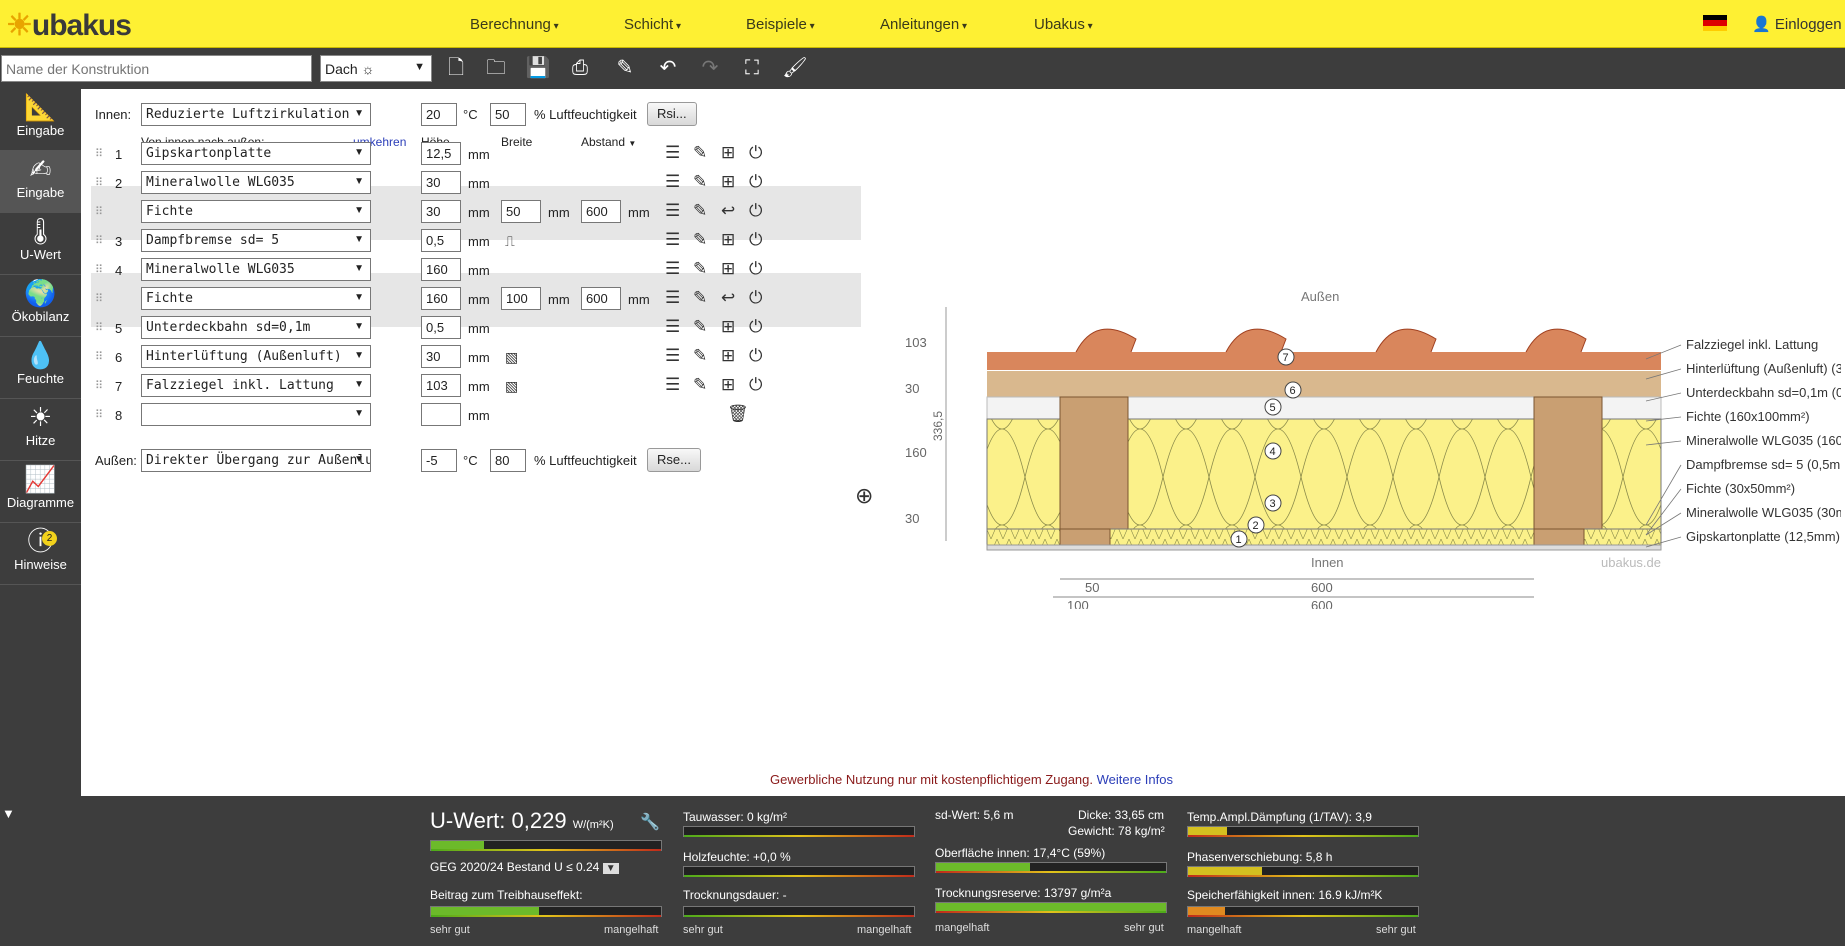 This screenshot has width=1845, height=946. Describe the element at coordinates (652, 24) in the screenshot. I see `nav-schicht: Schicht` at that location.